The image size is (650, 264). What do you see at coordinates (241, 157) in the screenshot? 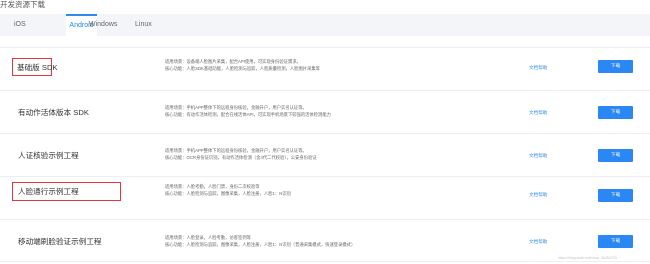
I see `sdk-features: 核心功能：OCR身份证识别，有动作活体检测（含4代二代校验），公安身份验证` at bounding box center [241, 157].